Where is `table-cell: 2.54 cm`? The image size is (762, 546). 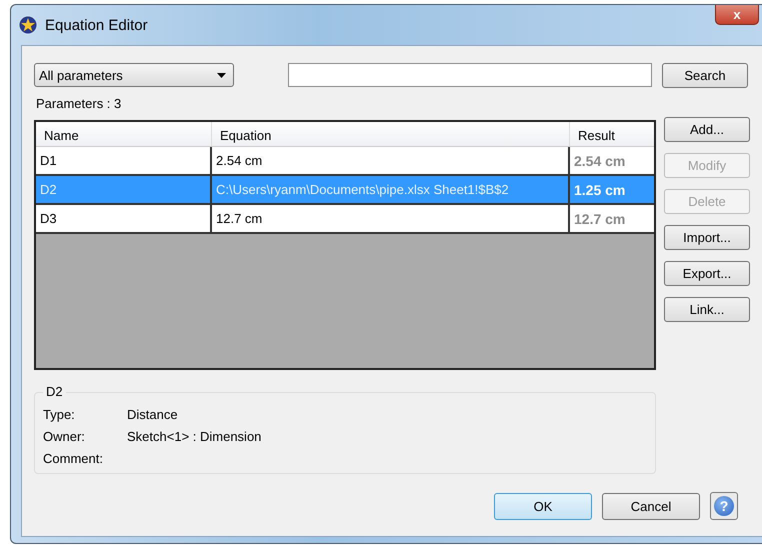
table-cell: 2.54 cm is located at coordinates (391, 160).